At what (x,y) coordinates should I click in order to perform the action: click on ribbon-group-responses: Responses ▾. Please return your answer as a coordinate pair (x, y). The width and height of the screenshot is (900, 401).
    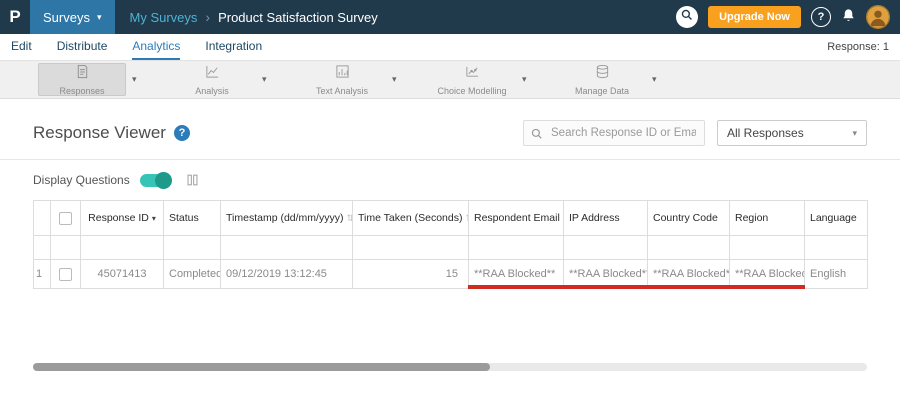
    Looking at the image, I should click on (89, 79).